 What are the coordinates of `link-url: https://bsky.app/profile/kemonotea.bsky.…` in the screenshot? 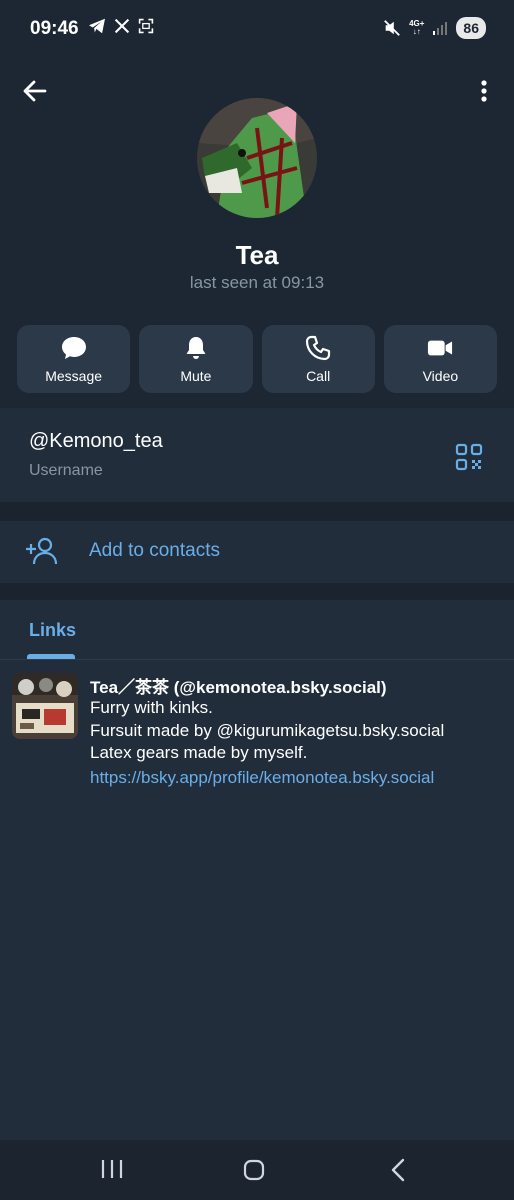 It's located at (262, 778).